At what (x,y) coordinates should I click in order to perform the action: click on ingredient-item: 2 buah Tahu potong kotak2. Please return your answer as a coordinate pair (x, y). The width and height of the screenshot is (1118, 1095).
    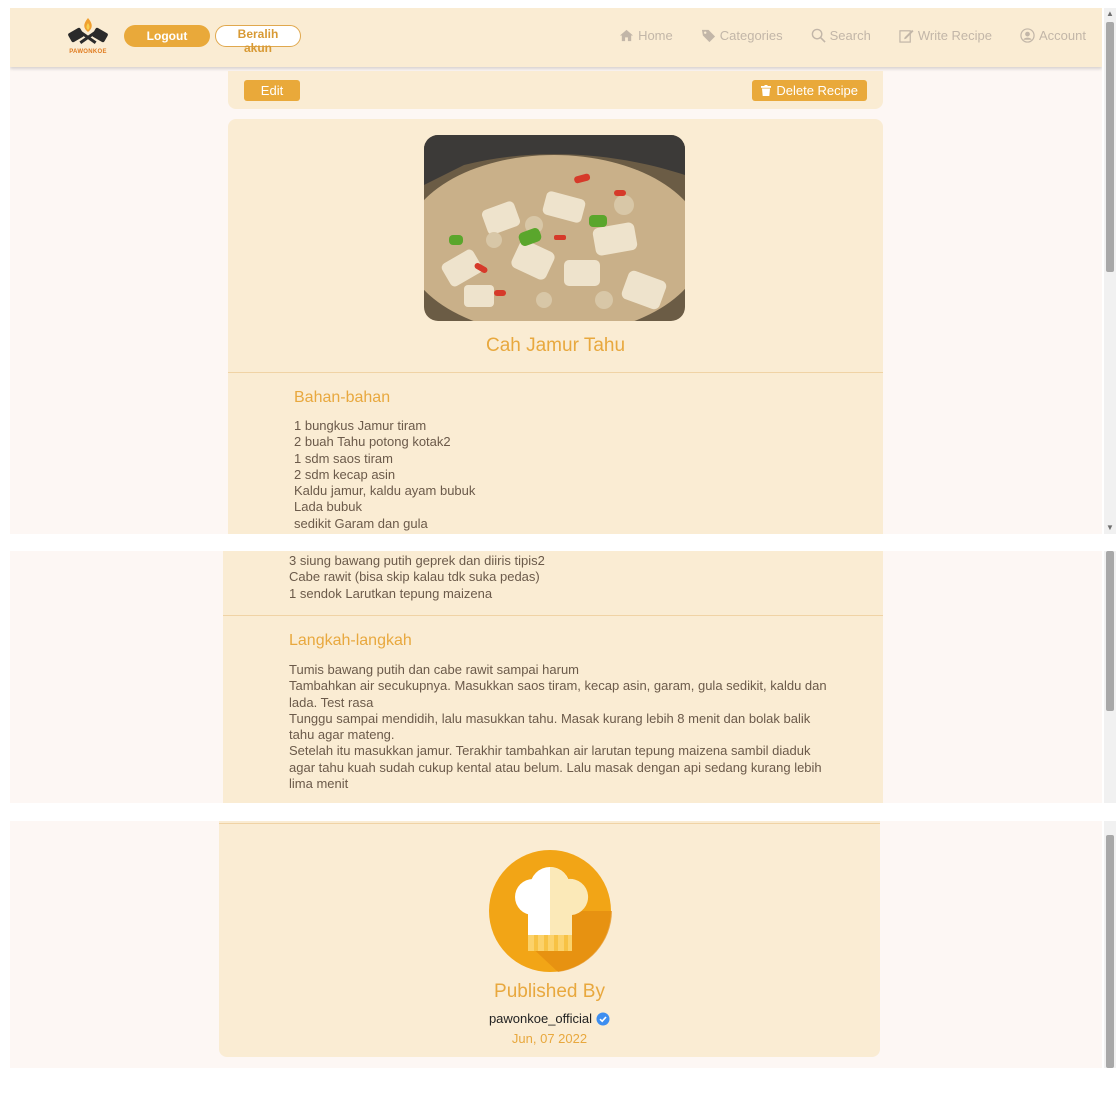
    Looking at the image, I should click on (372, 442).